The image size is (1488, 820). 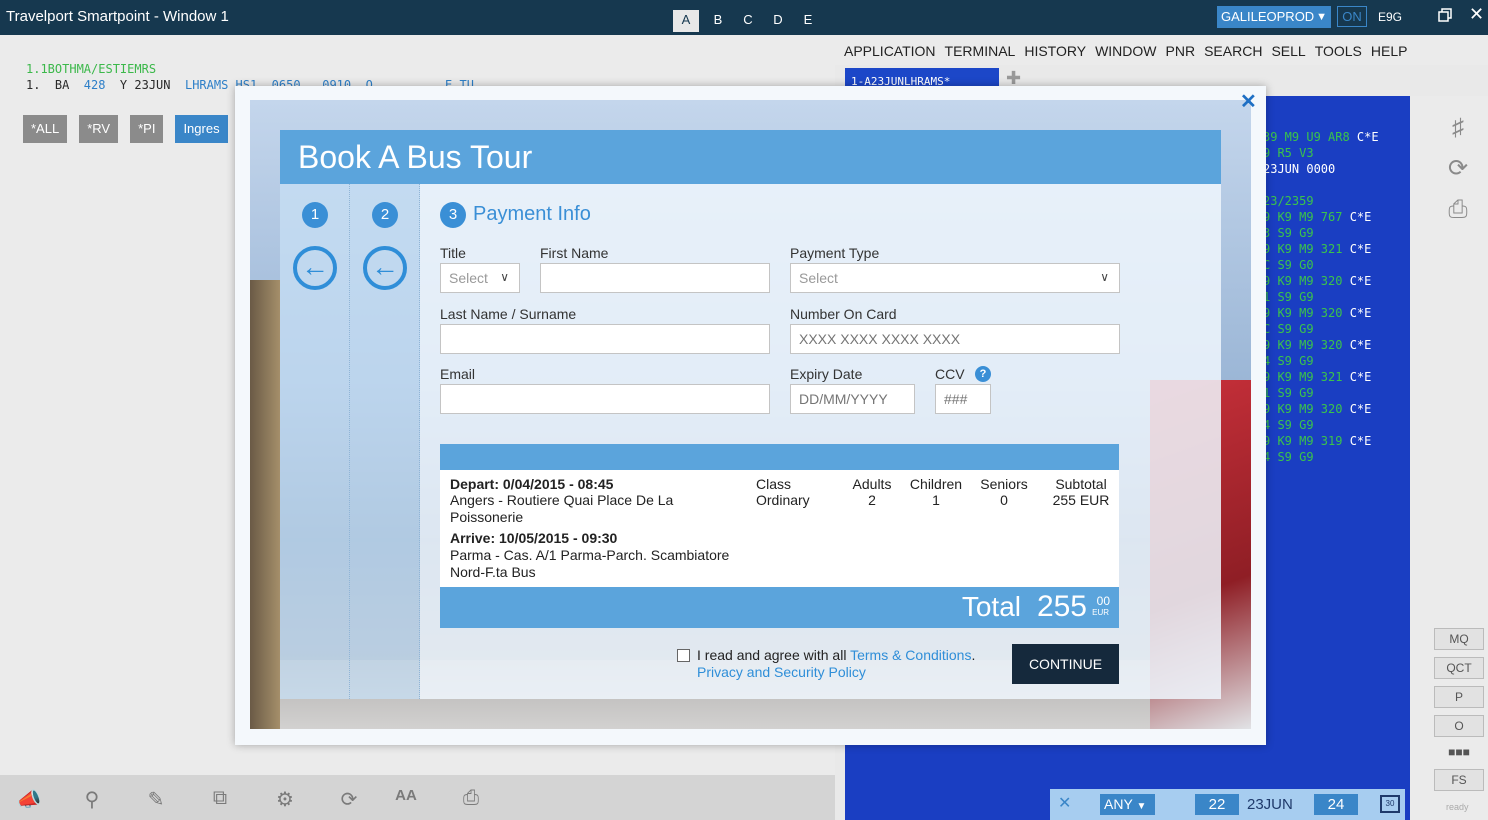 I want to click on quick-button-pi: *PI, so click(x=147, y=129).